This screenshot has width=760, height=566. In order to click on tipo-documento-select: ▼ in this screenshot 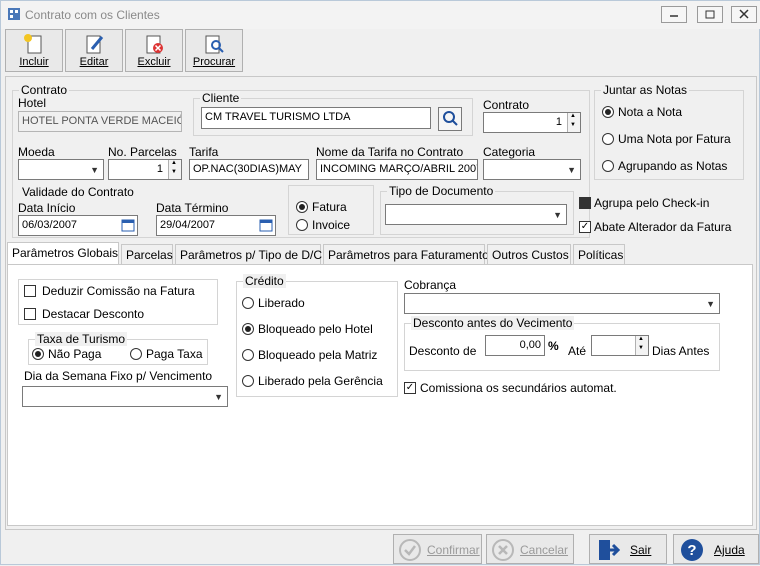, I will do `click(476, 214)`.